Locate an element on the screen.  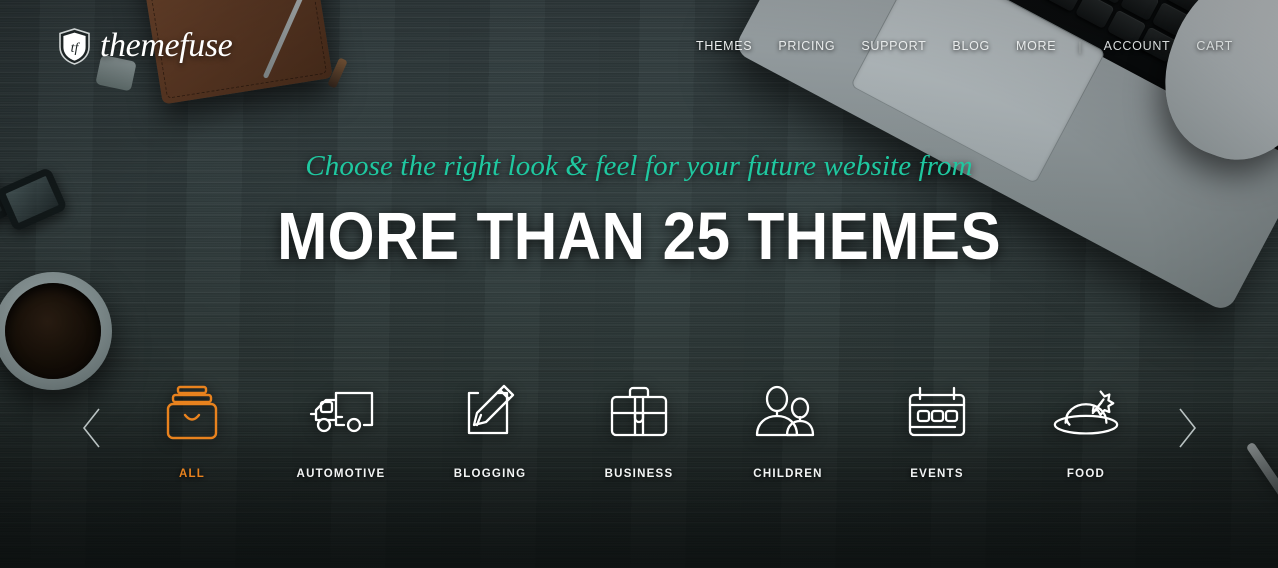
nav-item-themes: THEMES is located at coordinates (724, 46).